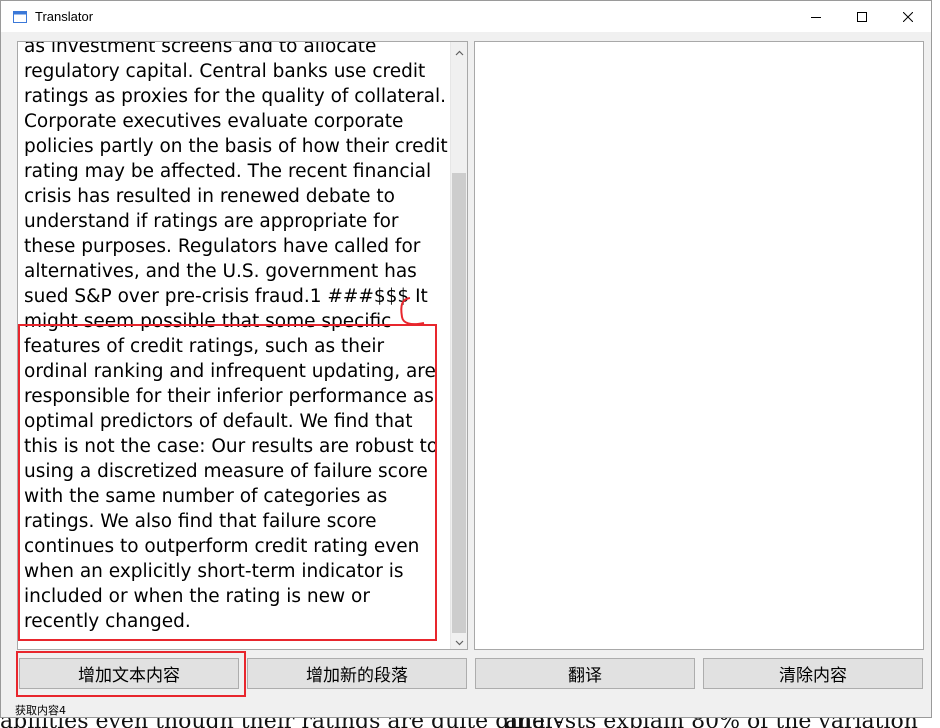 The image size is (940, 728). I want to click on source-text-line: with the same number of categories as, so click(206, 496).